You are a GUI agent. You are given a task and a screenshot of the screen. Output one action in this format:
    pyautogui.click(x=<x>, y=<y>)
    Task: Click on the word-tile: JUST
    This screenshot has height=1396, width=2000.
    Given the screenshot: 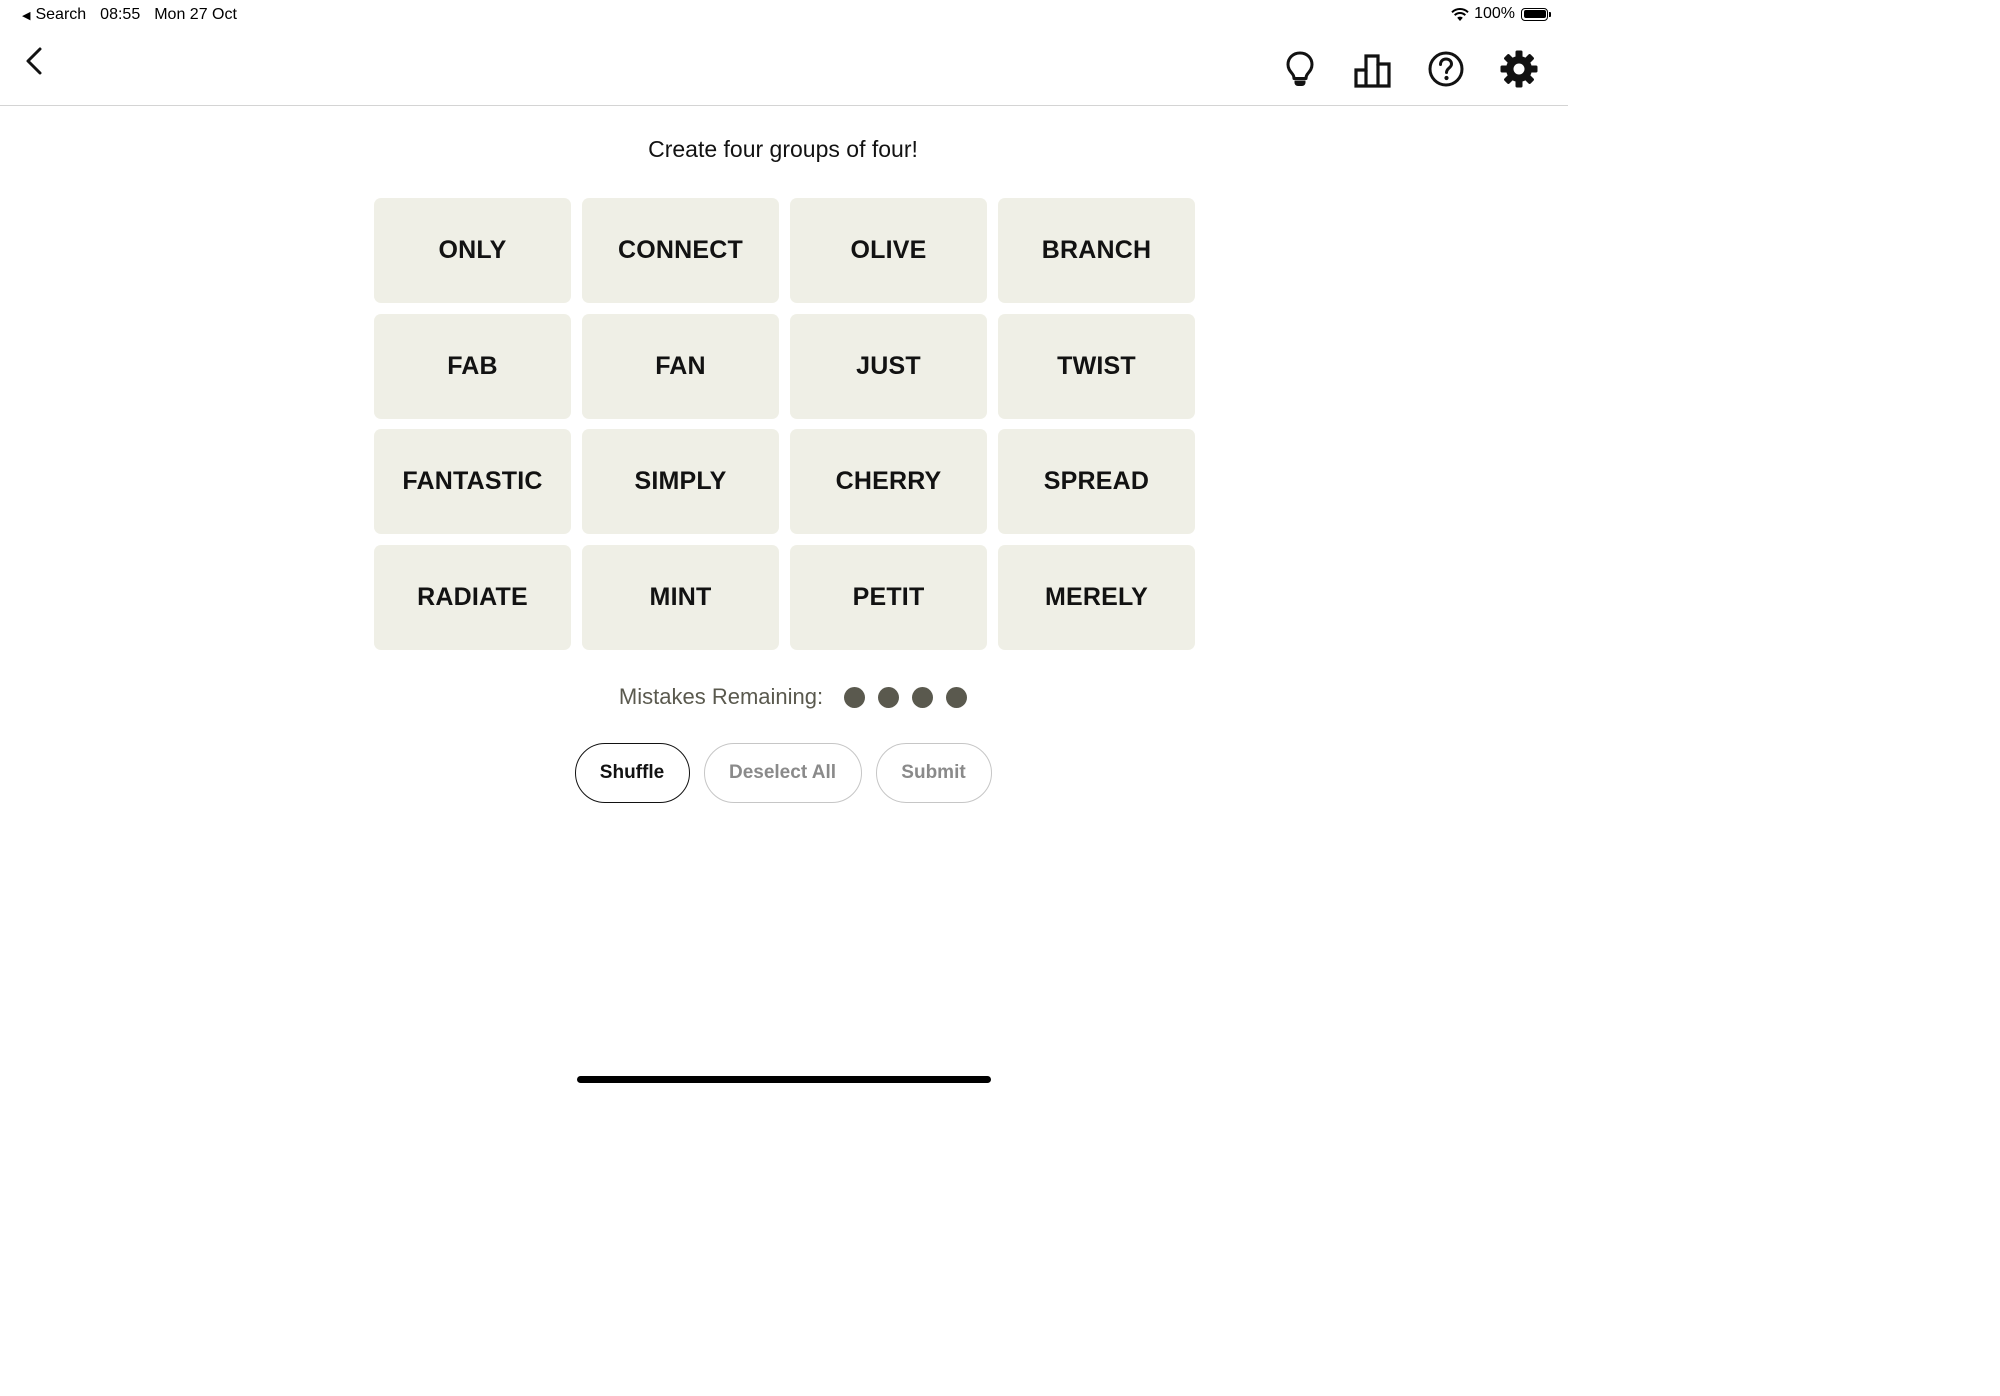 What is the action you would take?
    pyautogui.click(x=888, y=366)
    